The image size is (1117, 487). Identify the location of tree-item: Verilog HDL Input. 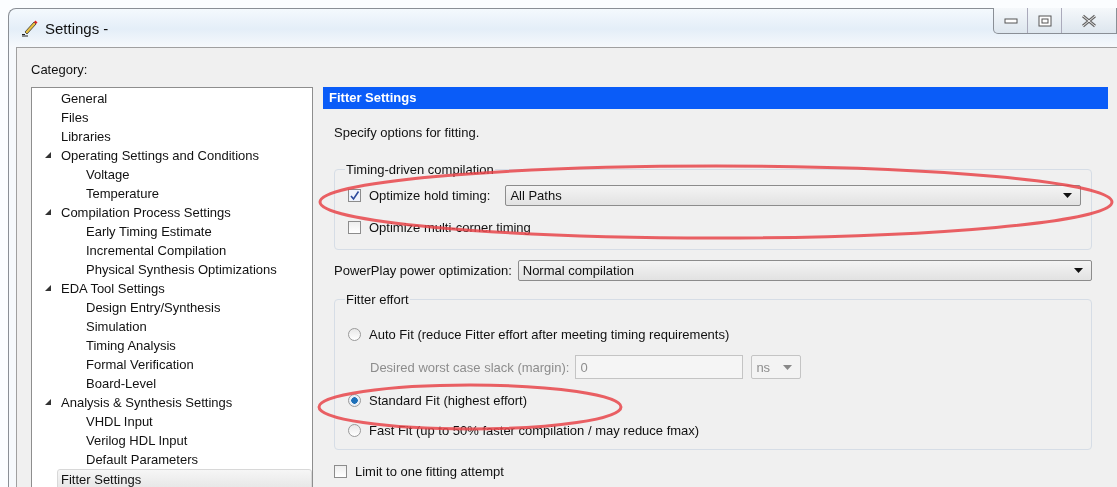
(172, 440).